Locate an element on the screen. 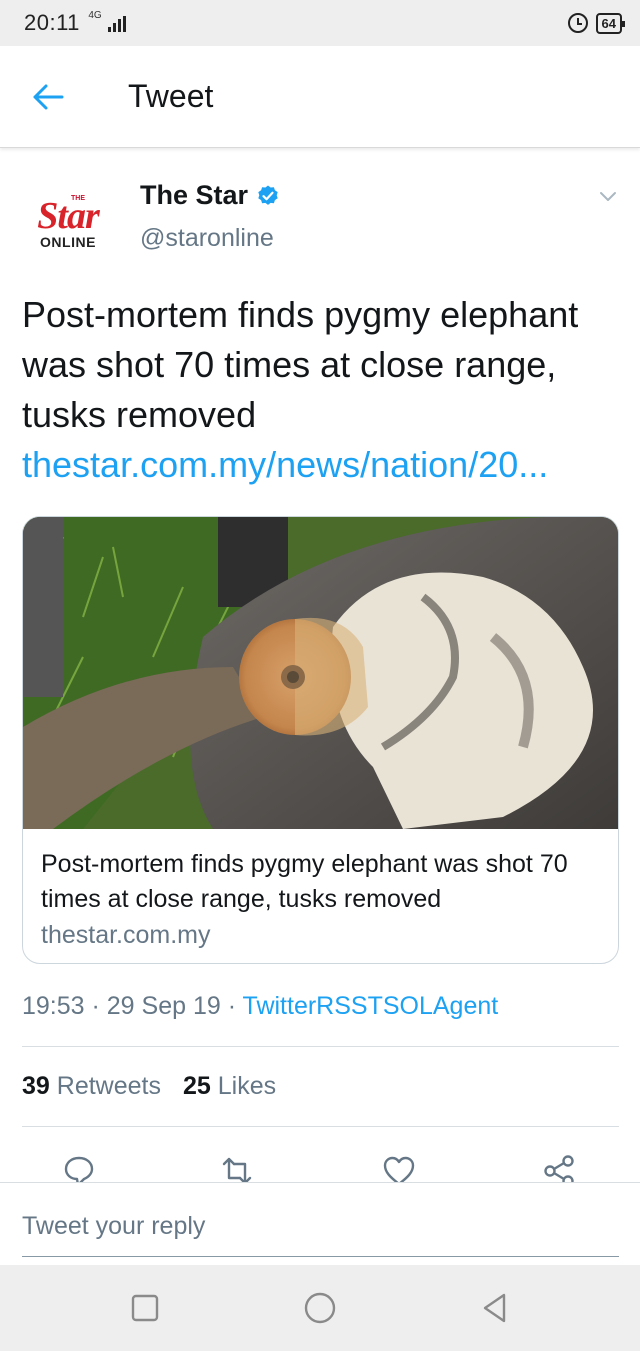  card-domain: thestar.com.my is located at coordinates (126, 935).